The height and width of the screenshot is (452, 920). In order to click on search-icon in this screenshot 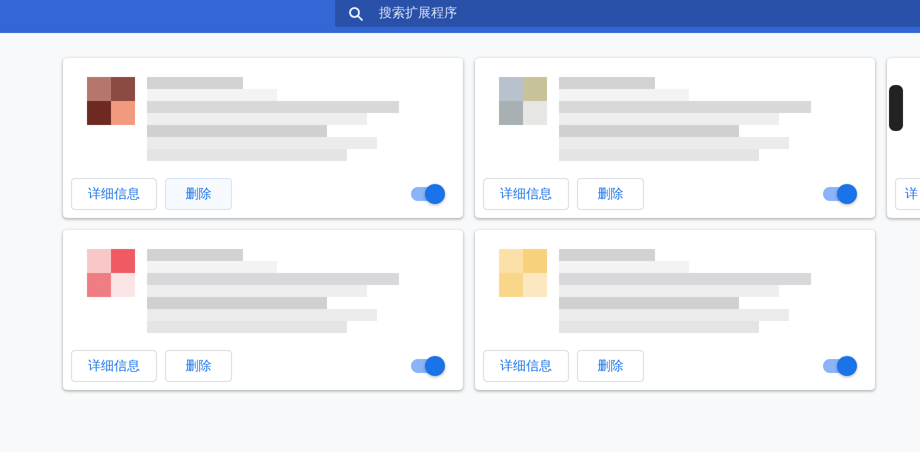, I will do `click(356, 14)`.